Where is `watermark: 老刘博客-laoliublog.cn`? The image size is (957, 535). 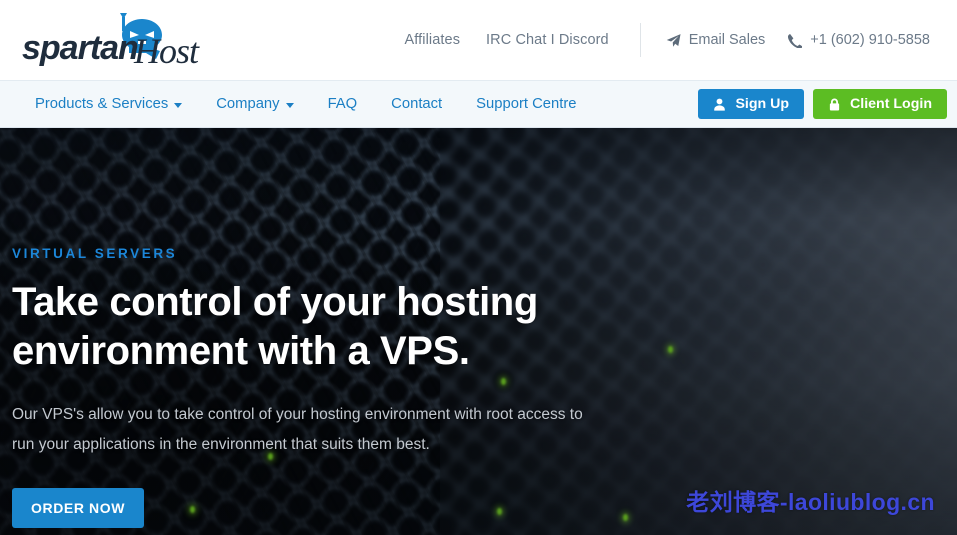 watermark: 老刘博客-laoliublog.cn is located at coordinates (810, 502).